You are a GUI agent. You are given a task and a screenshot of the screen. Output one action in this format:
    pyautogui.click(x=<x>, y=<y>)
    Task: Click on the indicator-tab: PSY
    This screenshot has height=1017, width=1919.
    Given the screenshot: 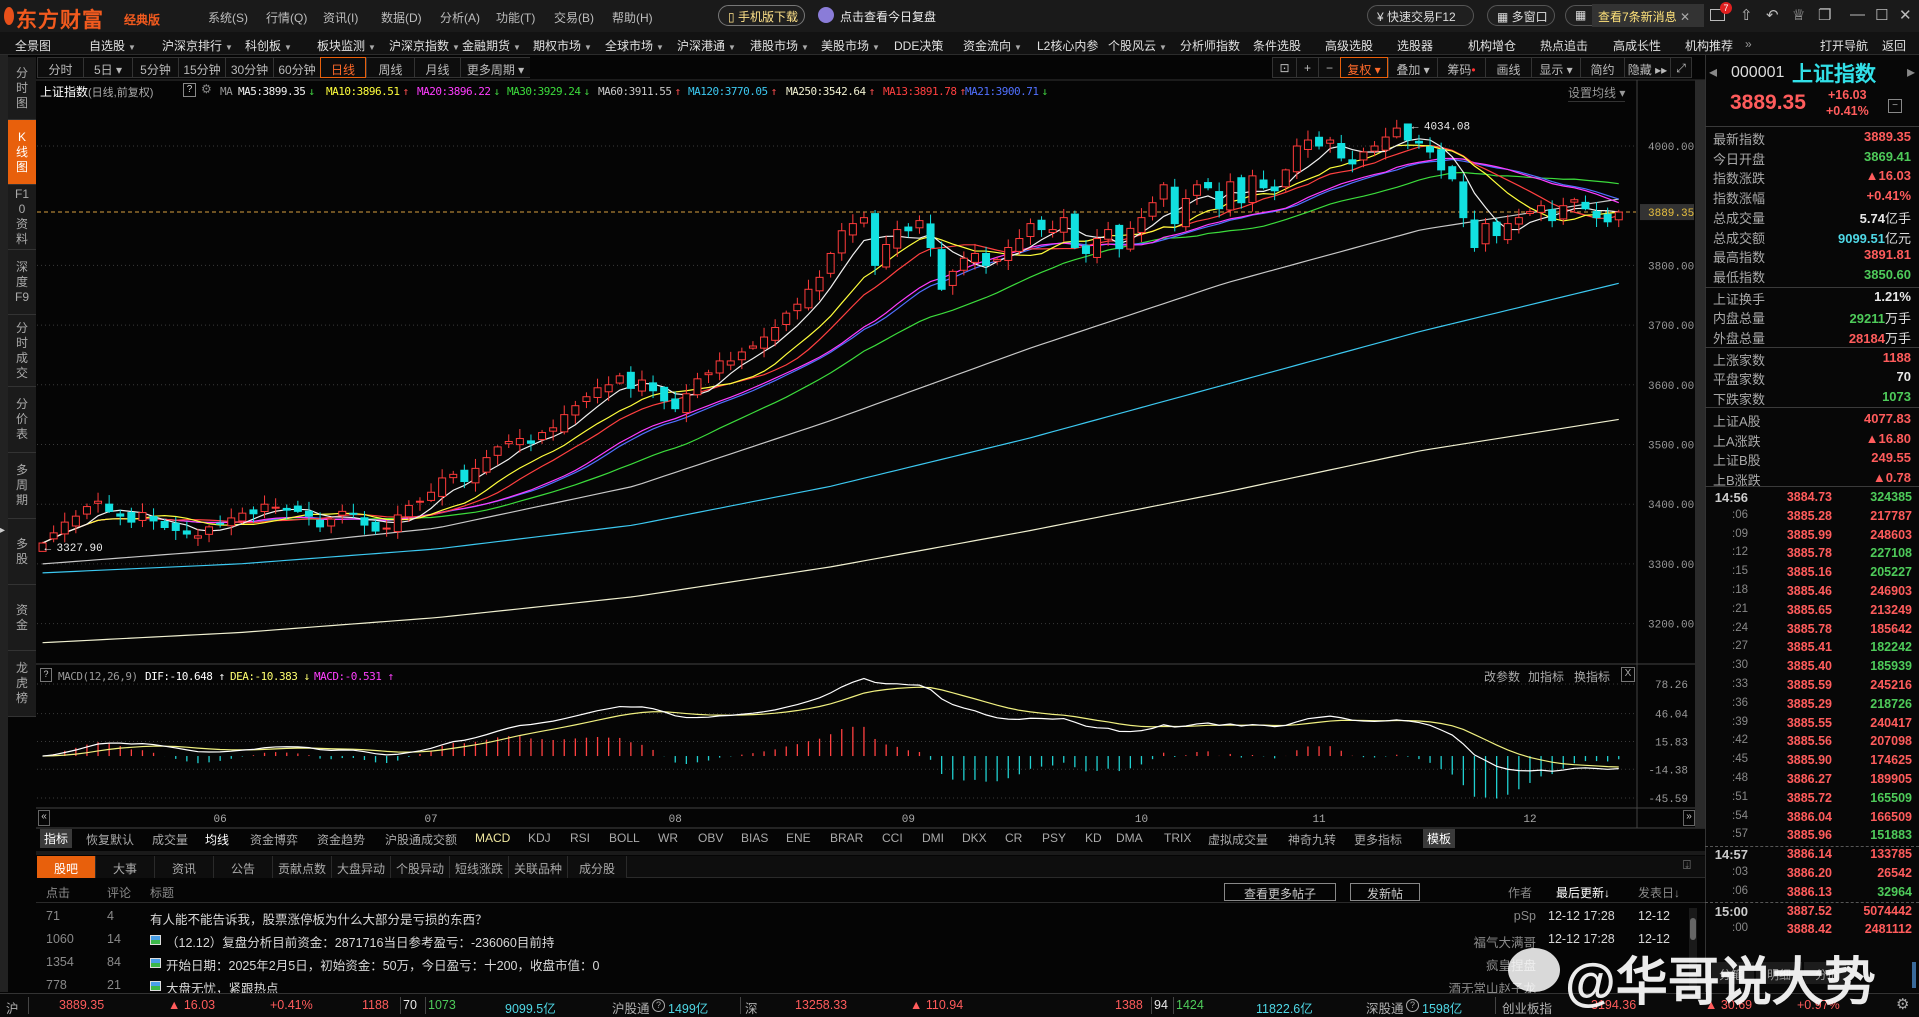 What is the action you would take?
    pyautogui.click(x=1054, y=838)
    